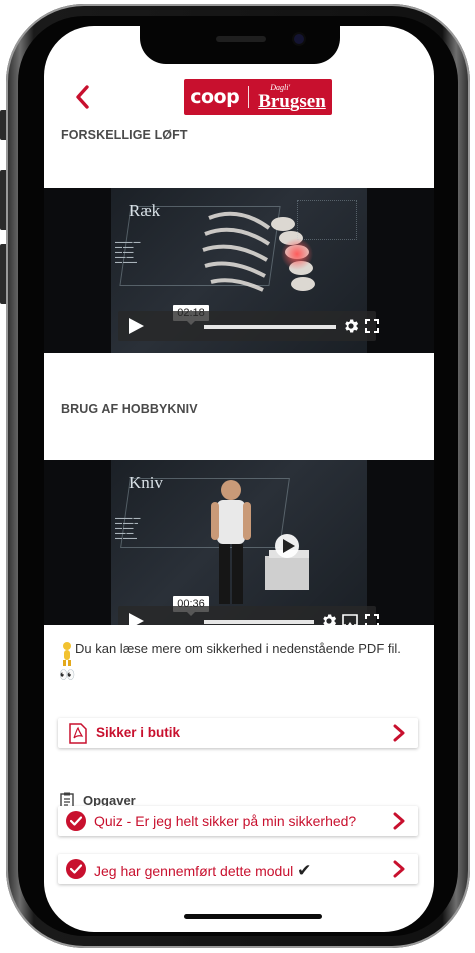  What do you see at coordinates (304, 870) in the screenshot?
I see `checkmark-icon: ✔` at bounding box center [304, 870].